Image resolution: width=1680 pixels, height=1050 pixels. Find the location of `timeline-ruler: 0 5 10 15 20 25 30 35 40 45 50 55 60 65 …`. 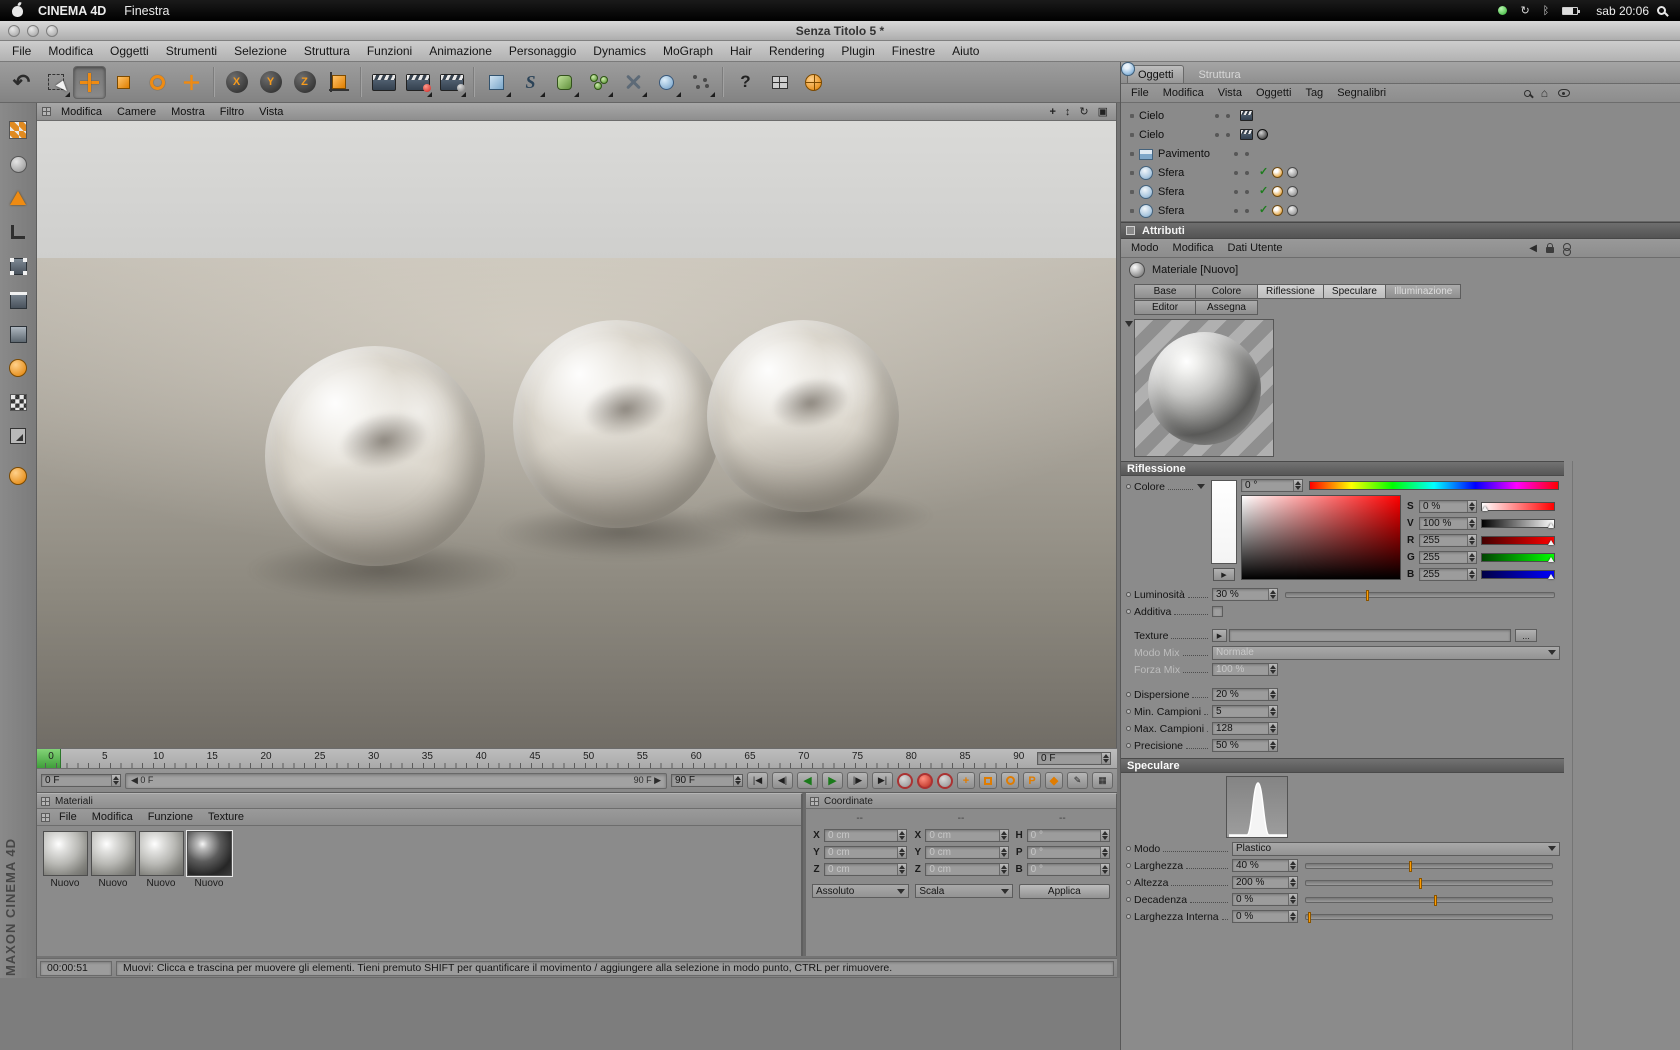

timeline-ruler: 0 5 10 15 20 25 30 35 40 45 50 55 60 65 … is located at coordinates (577, 758).